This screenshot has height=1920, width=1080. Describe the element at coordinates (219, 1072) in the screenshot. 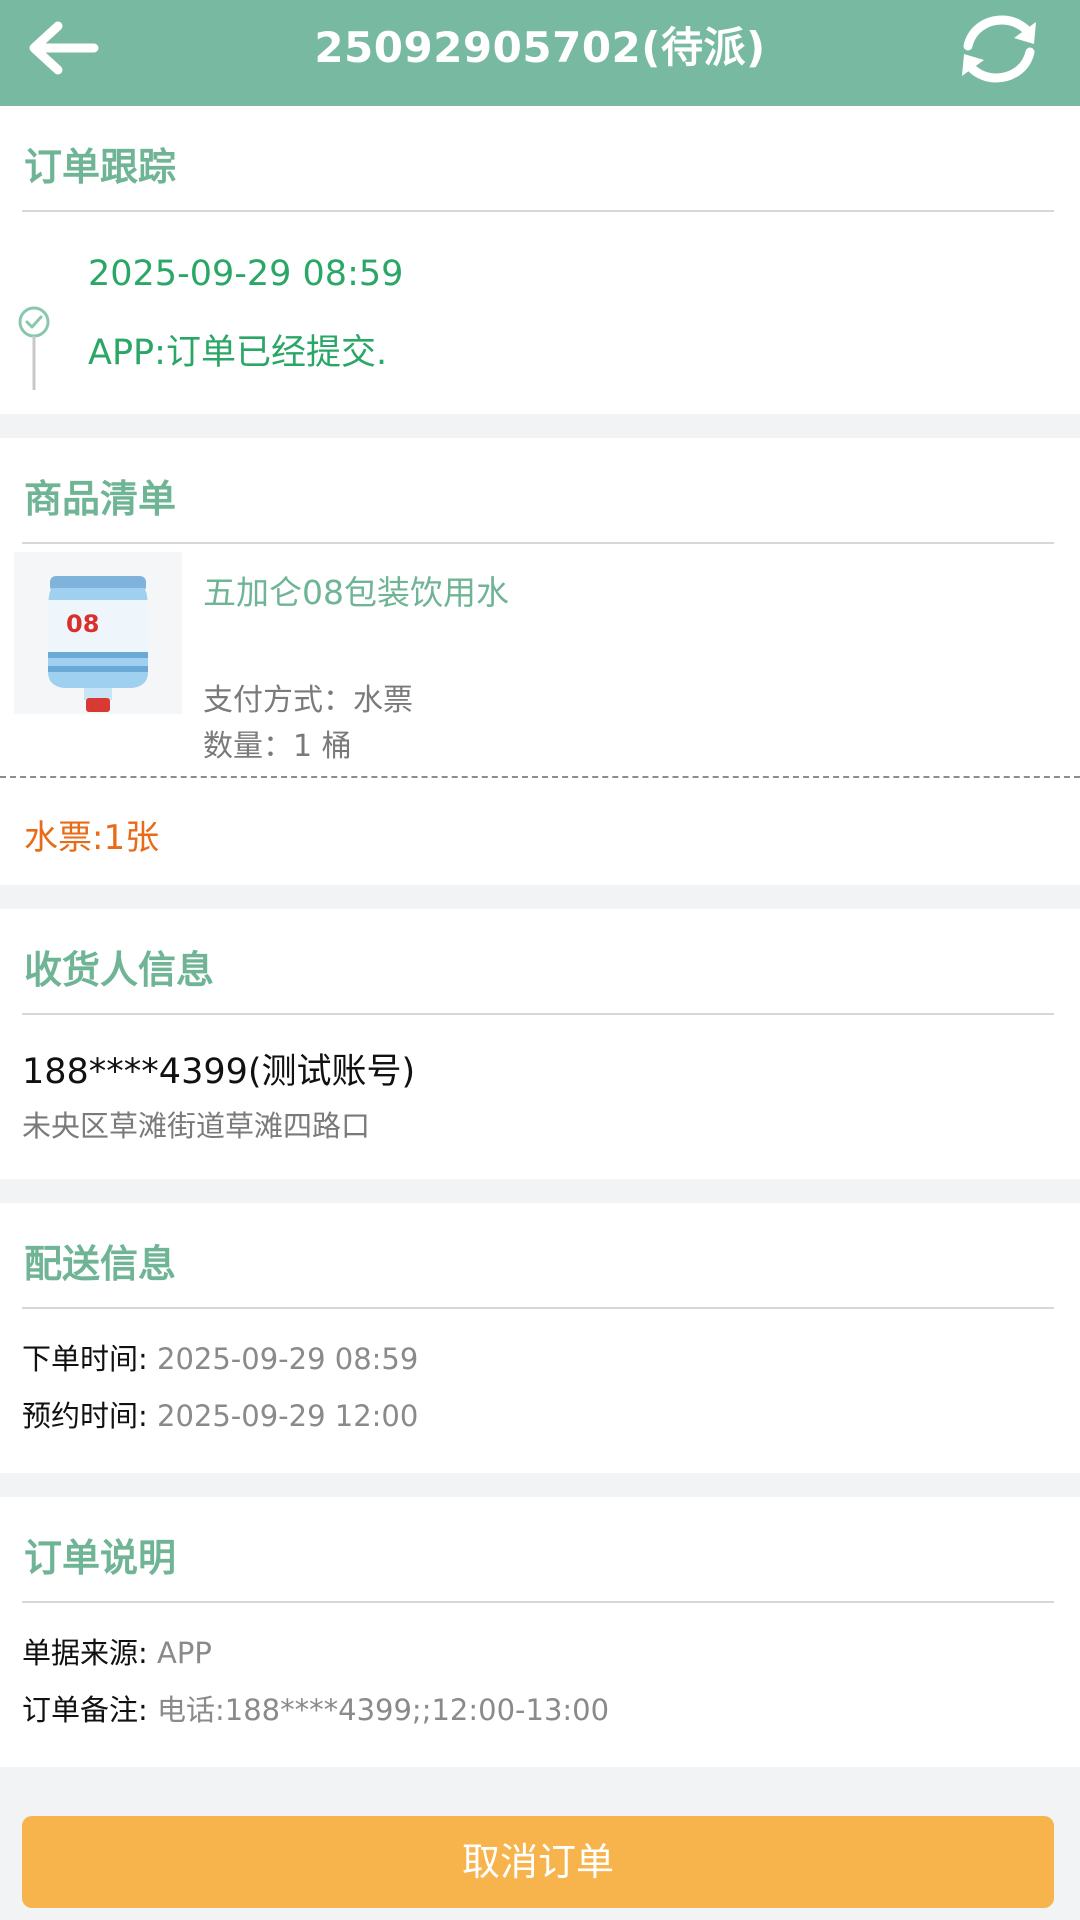

I see `consignee-phone: 188****4399(测试账号)` at that location.